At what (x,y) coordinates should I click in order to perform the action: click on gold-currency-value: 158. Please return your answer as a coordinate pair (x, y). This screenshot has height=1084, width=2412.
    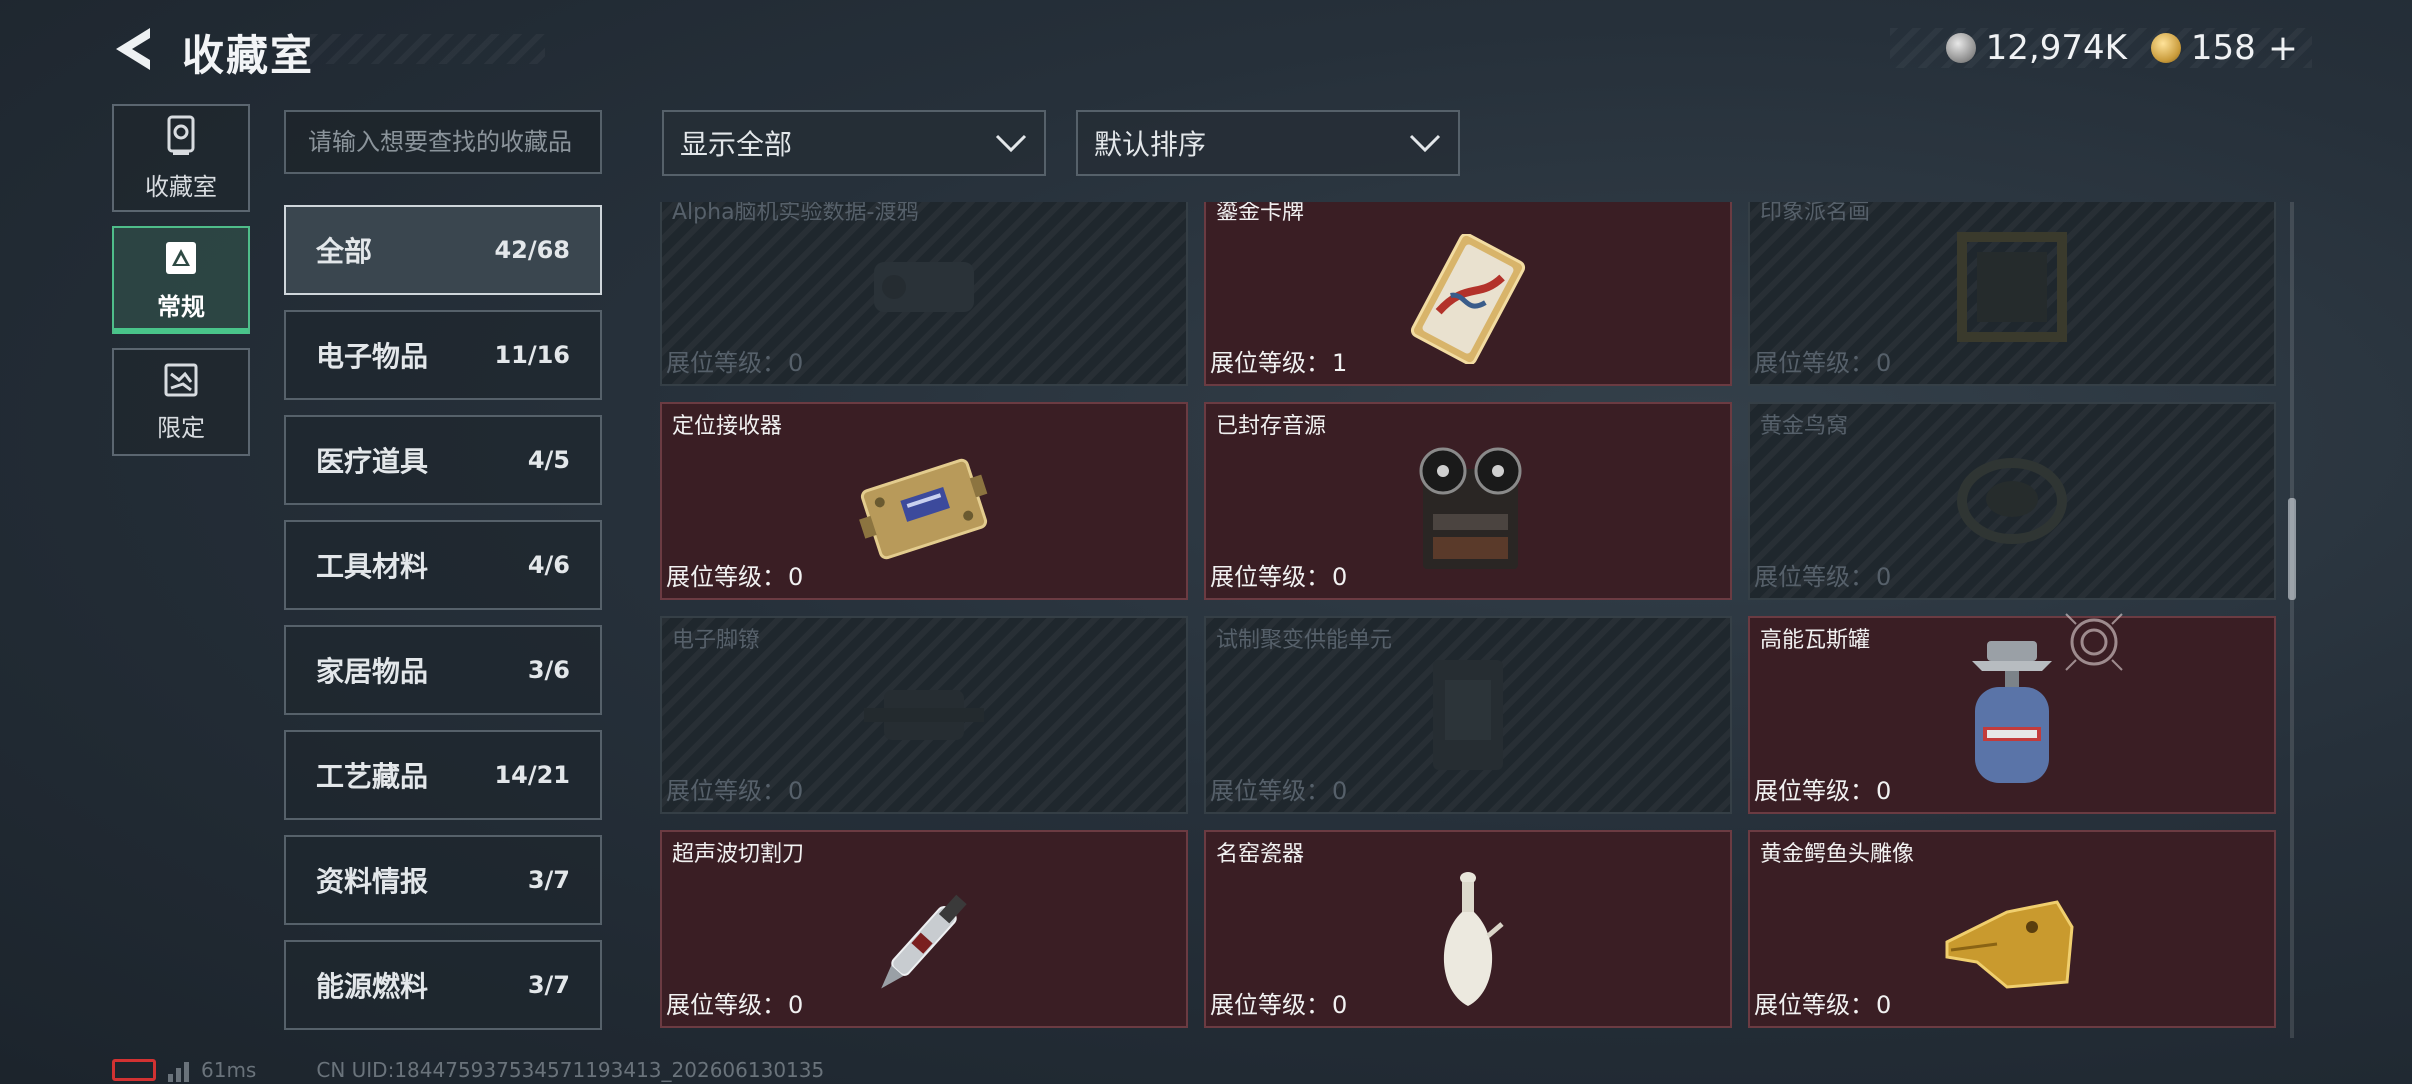
    Looking at the image, I should click on (2223, 48).